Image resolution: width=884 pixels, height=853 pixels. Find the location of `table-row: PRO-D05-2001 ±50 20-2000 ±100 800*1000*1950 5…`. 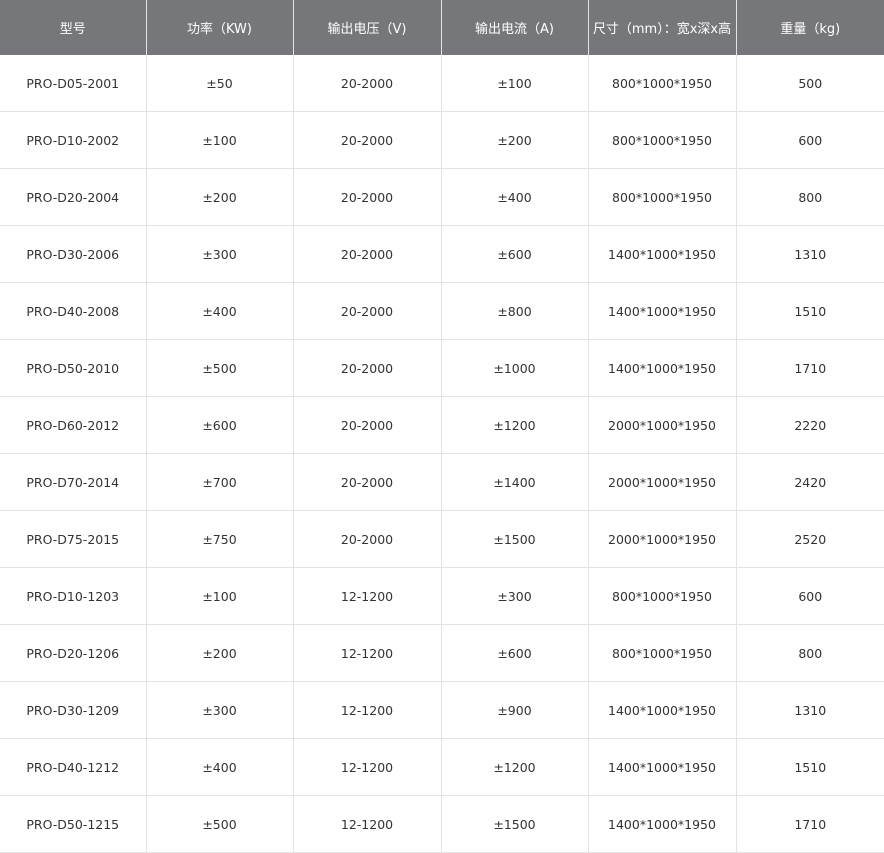

table-row: PRO-D05-2001 ±50 20-2000 ±100 800*1000*1950 5… is located at coordinates (442, 83).